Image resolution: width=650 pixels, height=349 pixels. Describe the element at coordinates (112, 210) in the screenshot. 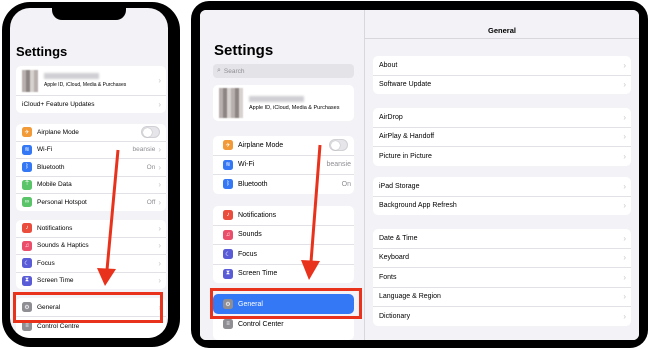

I see `arrow-line-phone` at that location.